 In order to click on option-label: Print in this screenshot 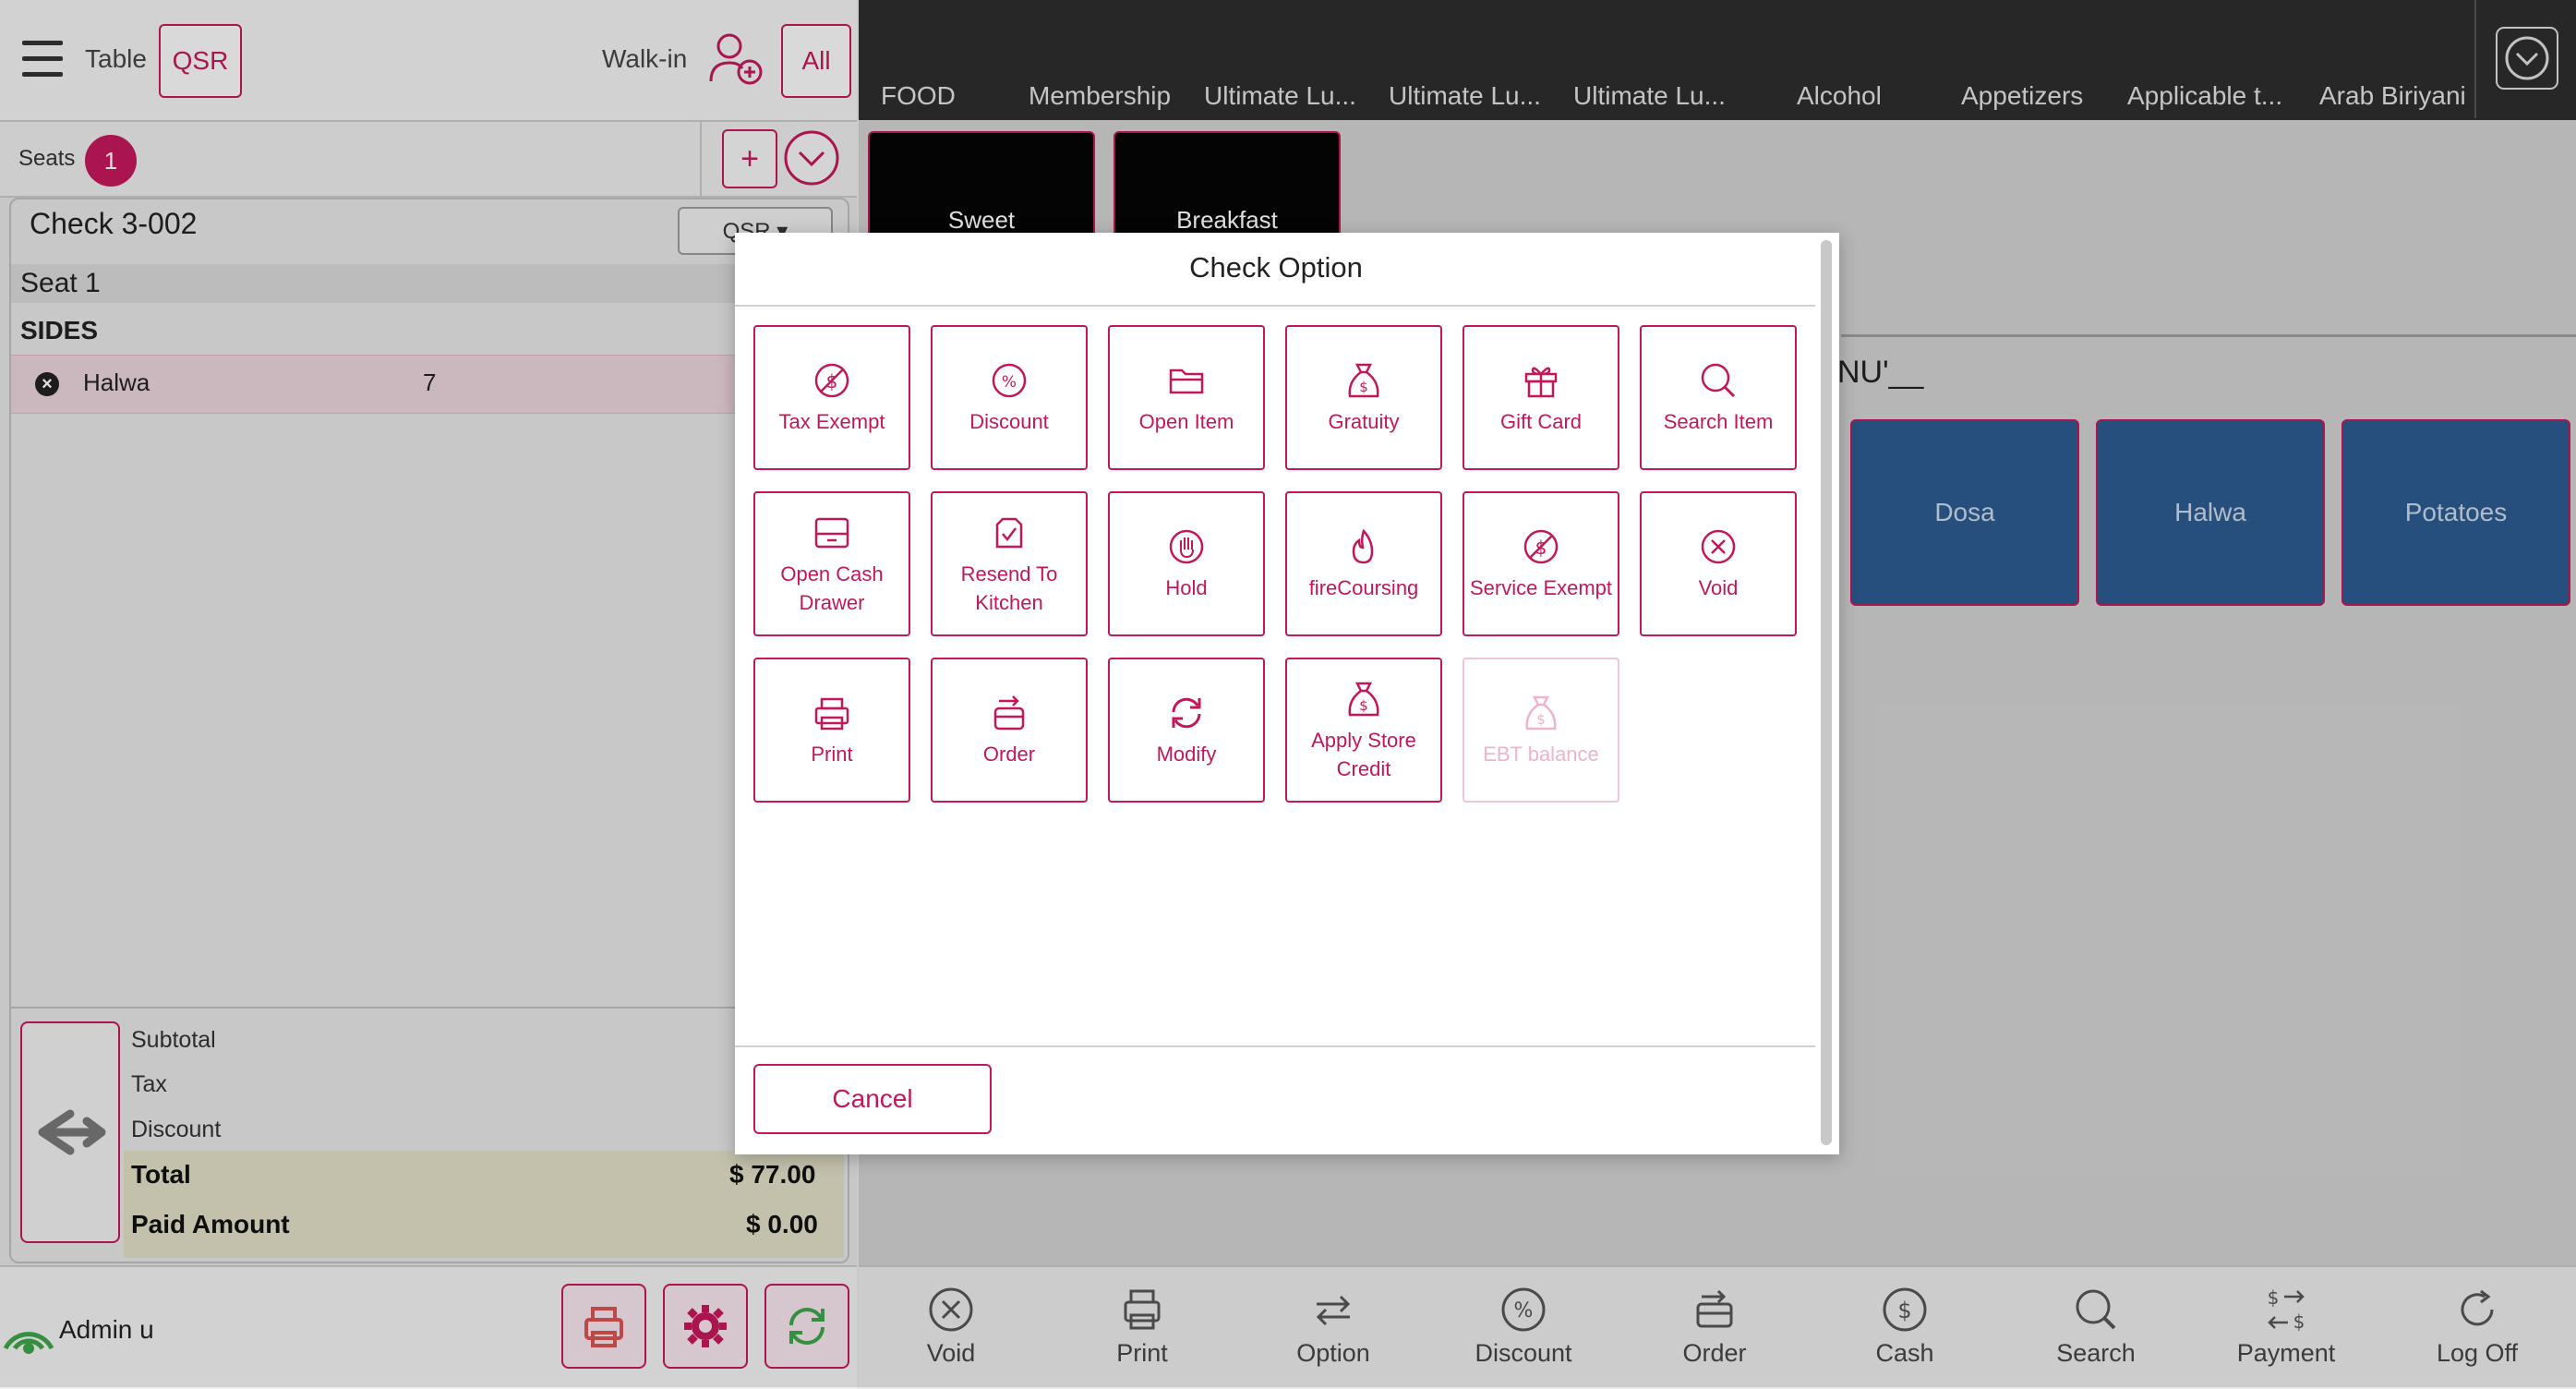, I will do `click(832, 754)`.